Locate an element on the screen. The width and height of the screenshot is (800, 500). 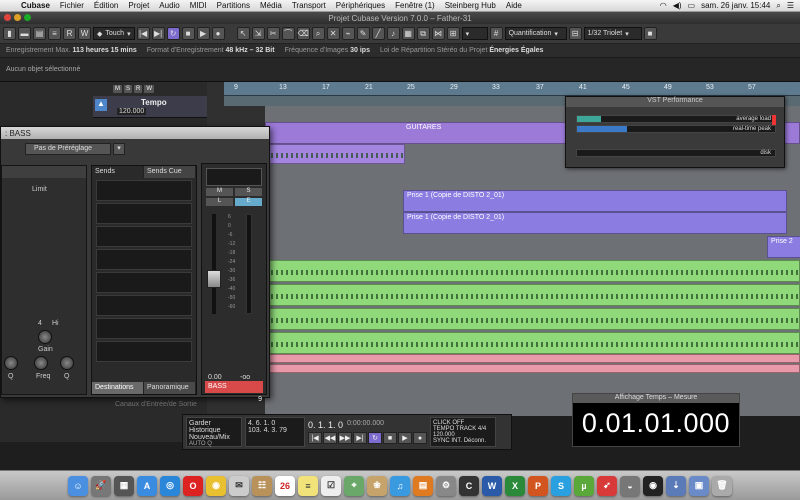
left-locator-value: 4. 6. 1. 0 is located at coordinates (275, 423).